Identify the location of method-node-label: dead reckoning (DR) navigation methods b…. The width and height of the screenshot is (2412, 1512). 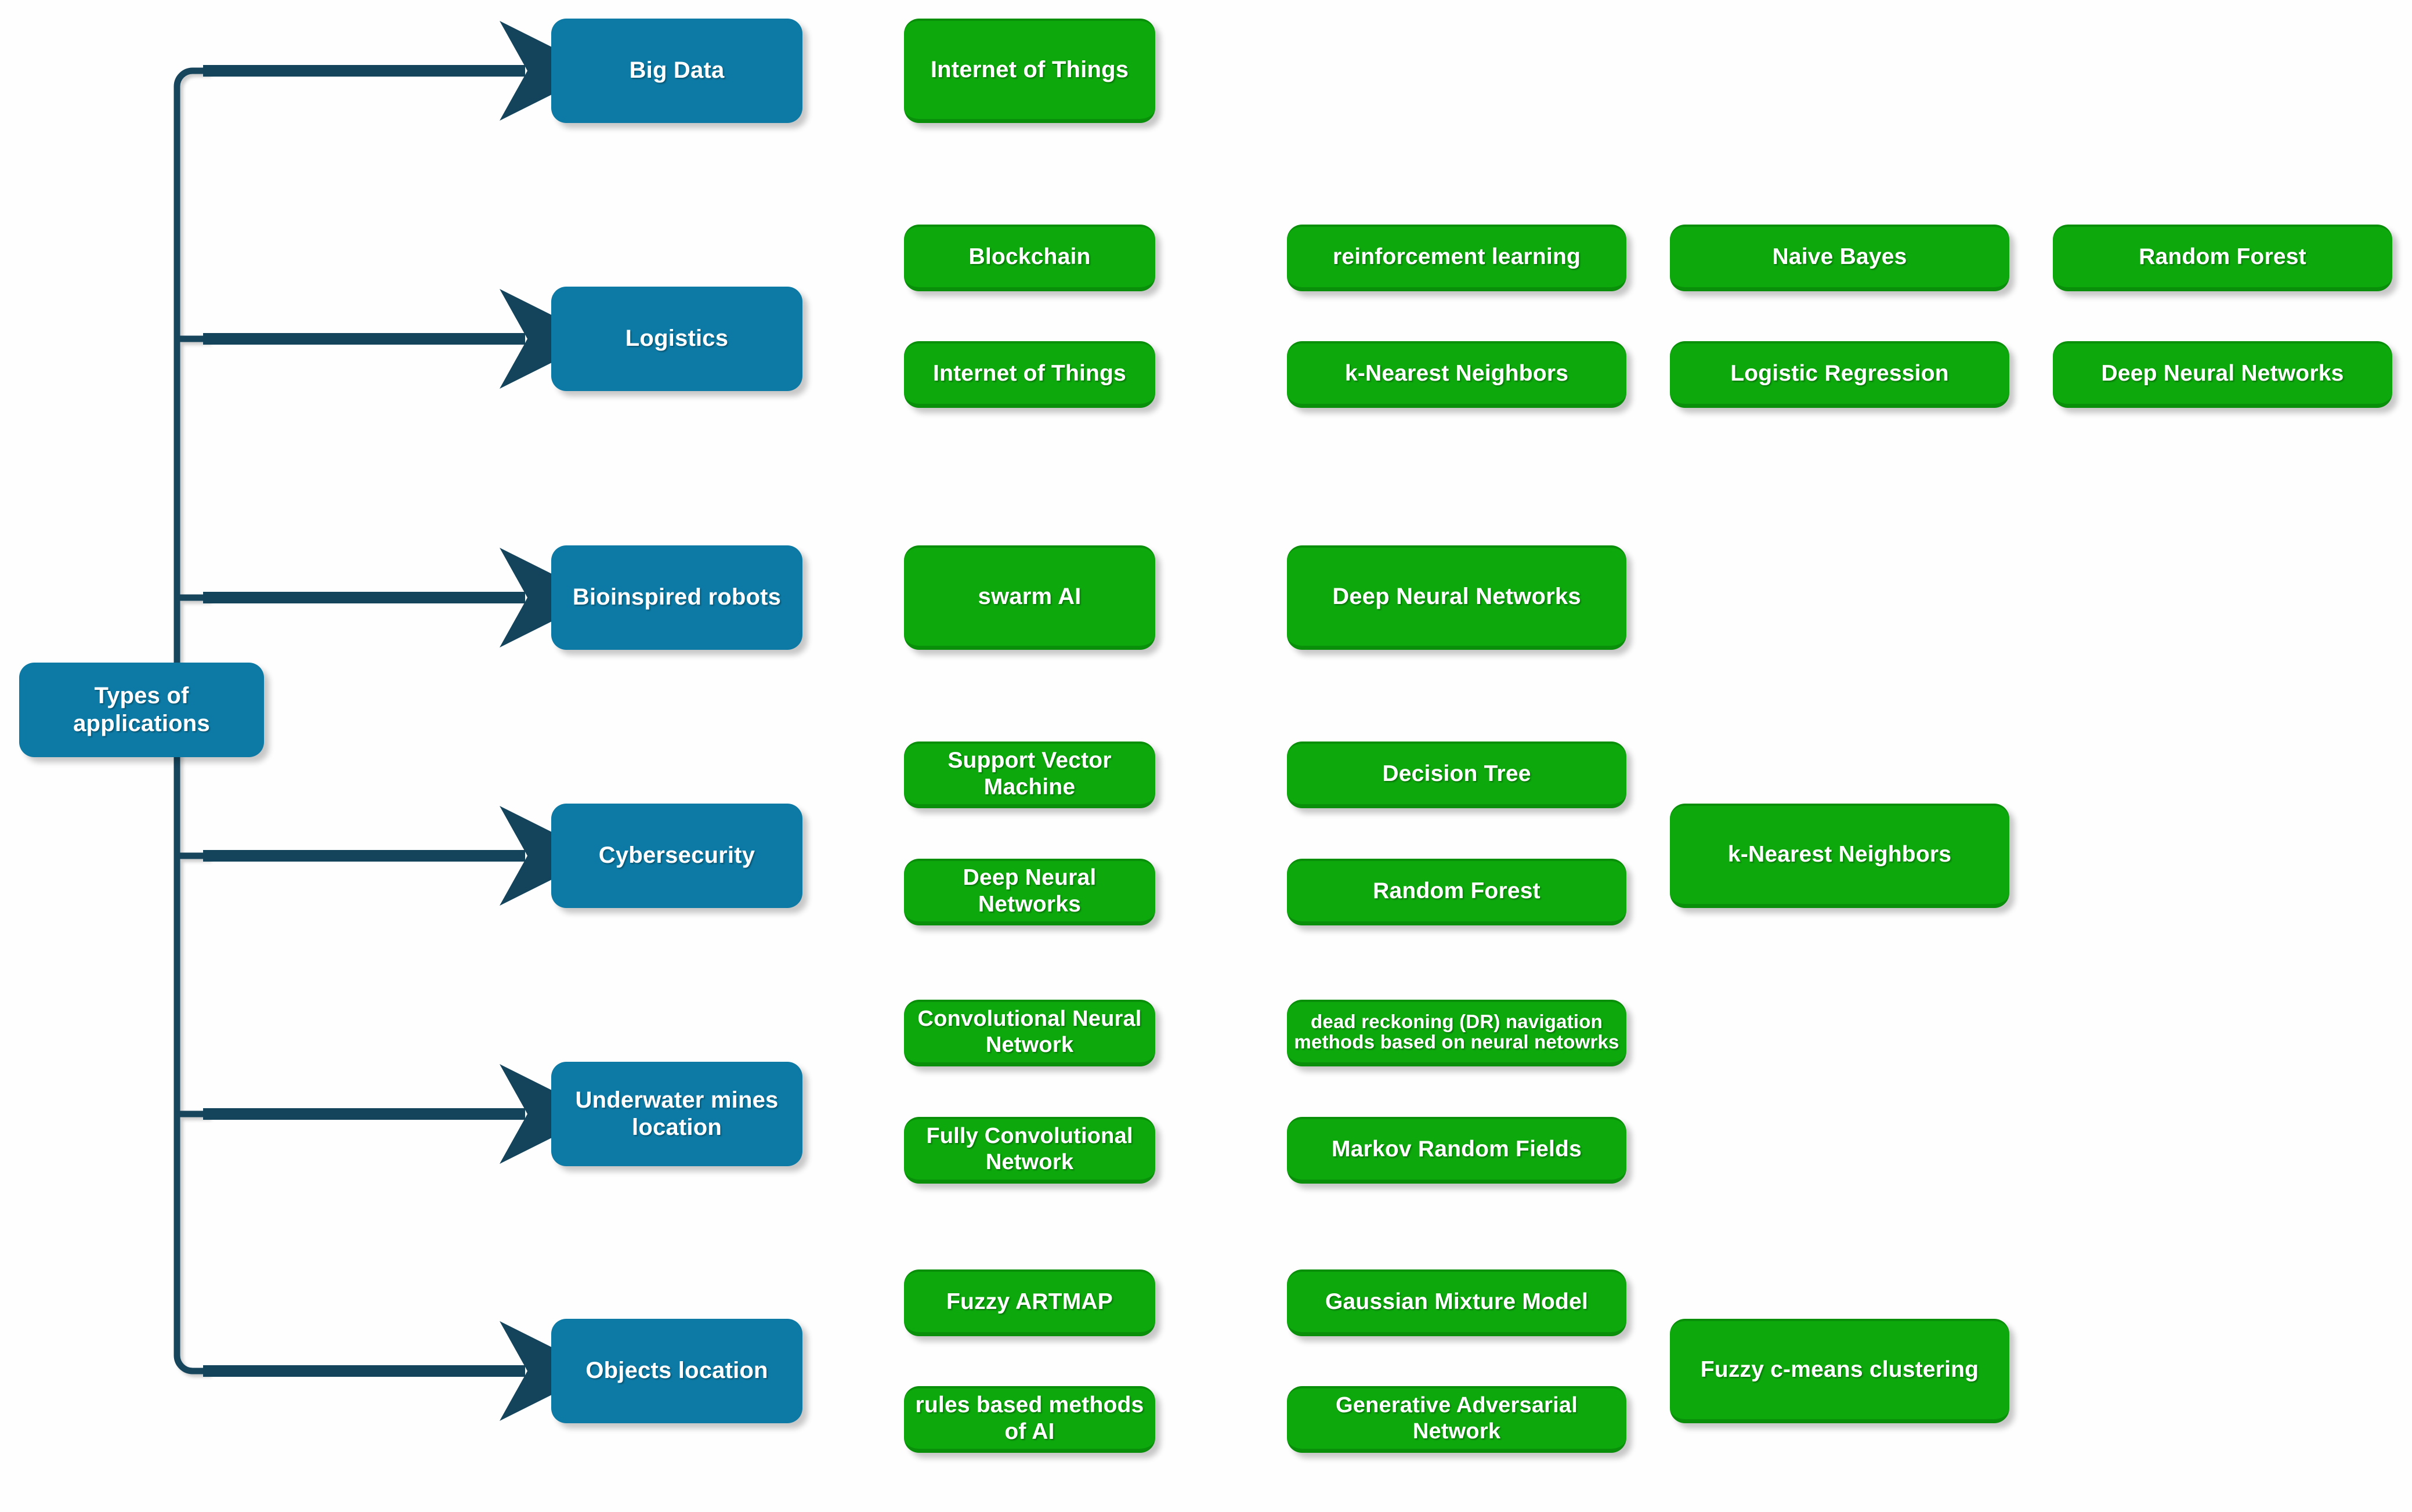
(1456, 1031).